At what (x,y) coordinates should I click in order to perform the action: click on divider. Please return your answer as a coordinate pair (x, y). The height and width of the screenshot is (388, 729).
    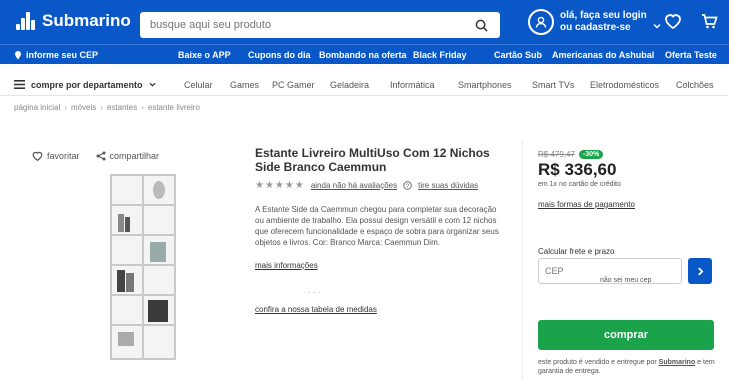
    Looking at the image, I should click on (522, 260).